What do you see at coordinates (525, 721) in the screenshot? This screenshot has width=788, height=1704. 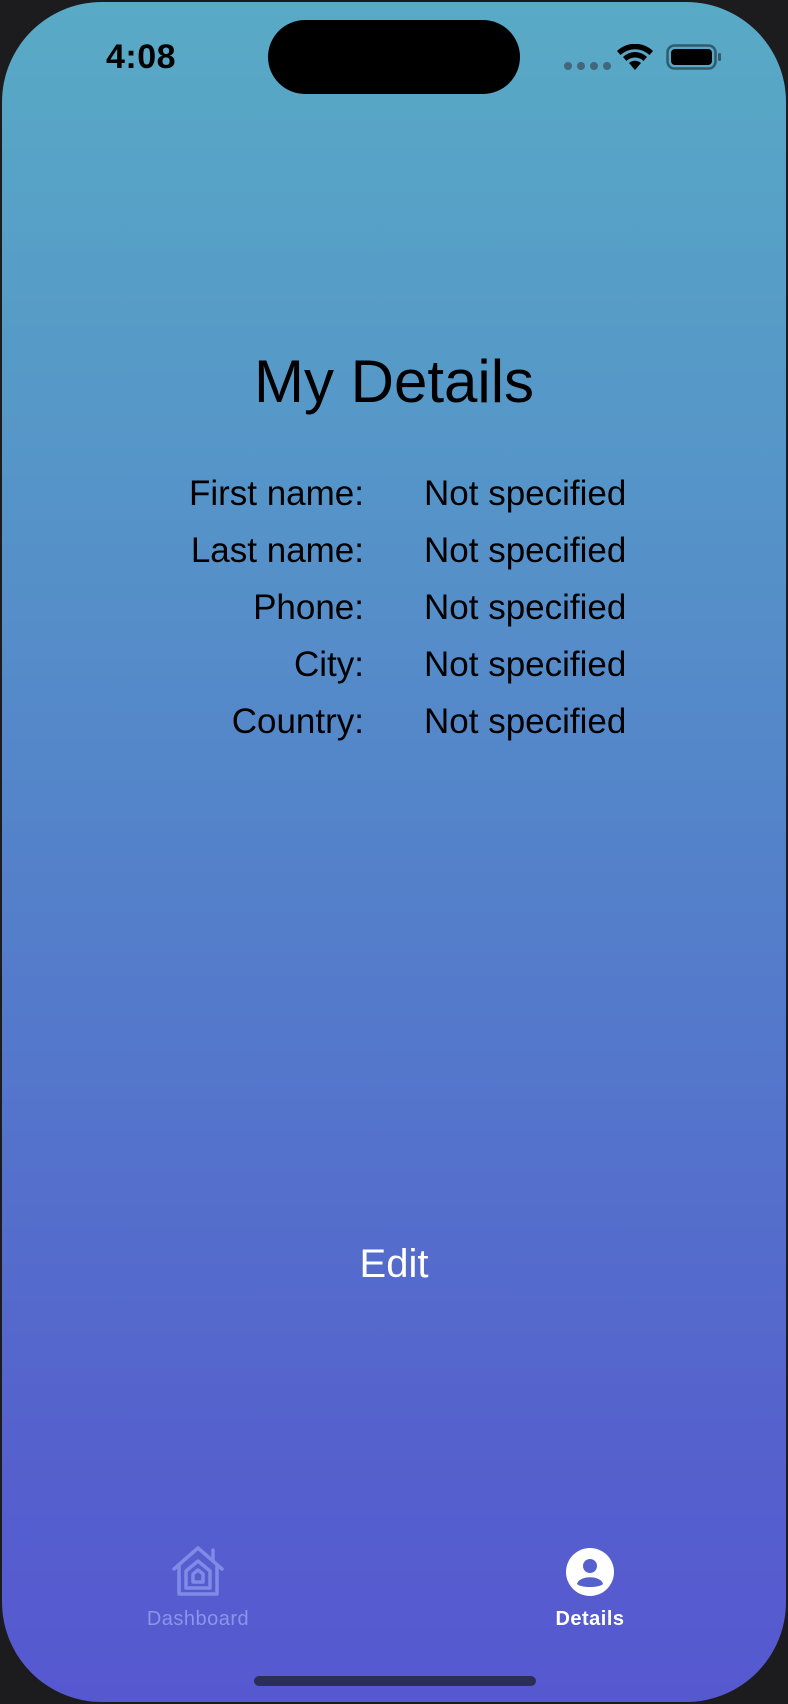 I see `country-value: Not specified` at bounding box center [525, 721].